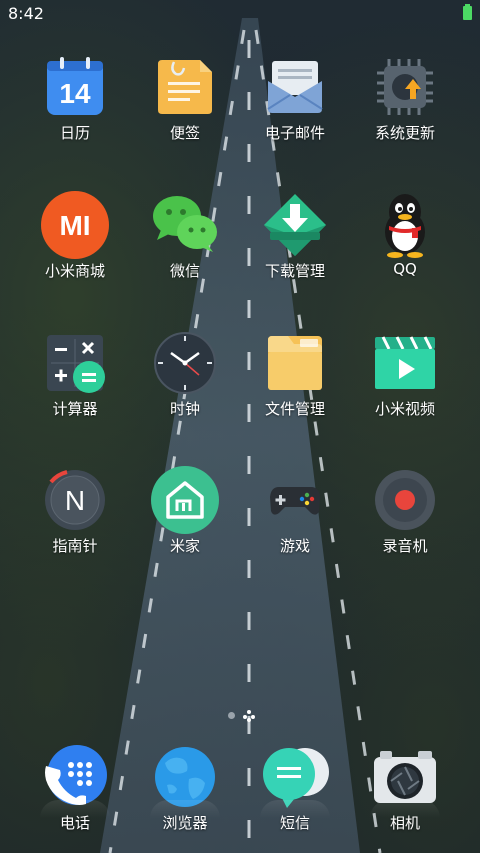 The height and width of the screenshot is (853, 480). What do you see at coordinates (184, 271) in the screenshot?
I see `app-label: 微信` at bounding box center [184, 271].